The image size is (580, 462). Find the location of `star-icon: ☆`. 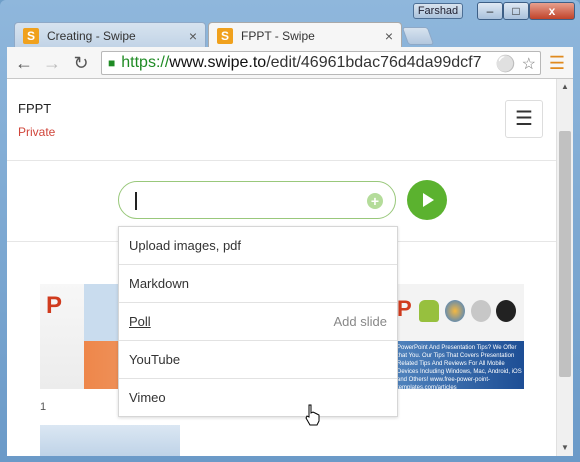

star-icon: ☆ is located at coordinates (529, 64).